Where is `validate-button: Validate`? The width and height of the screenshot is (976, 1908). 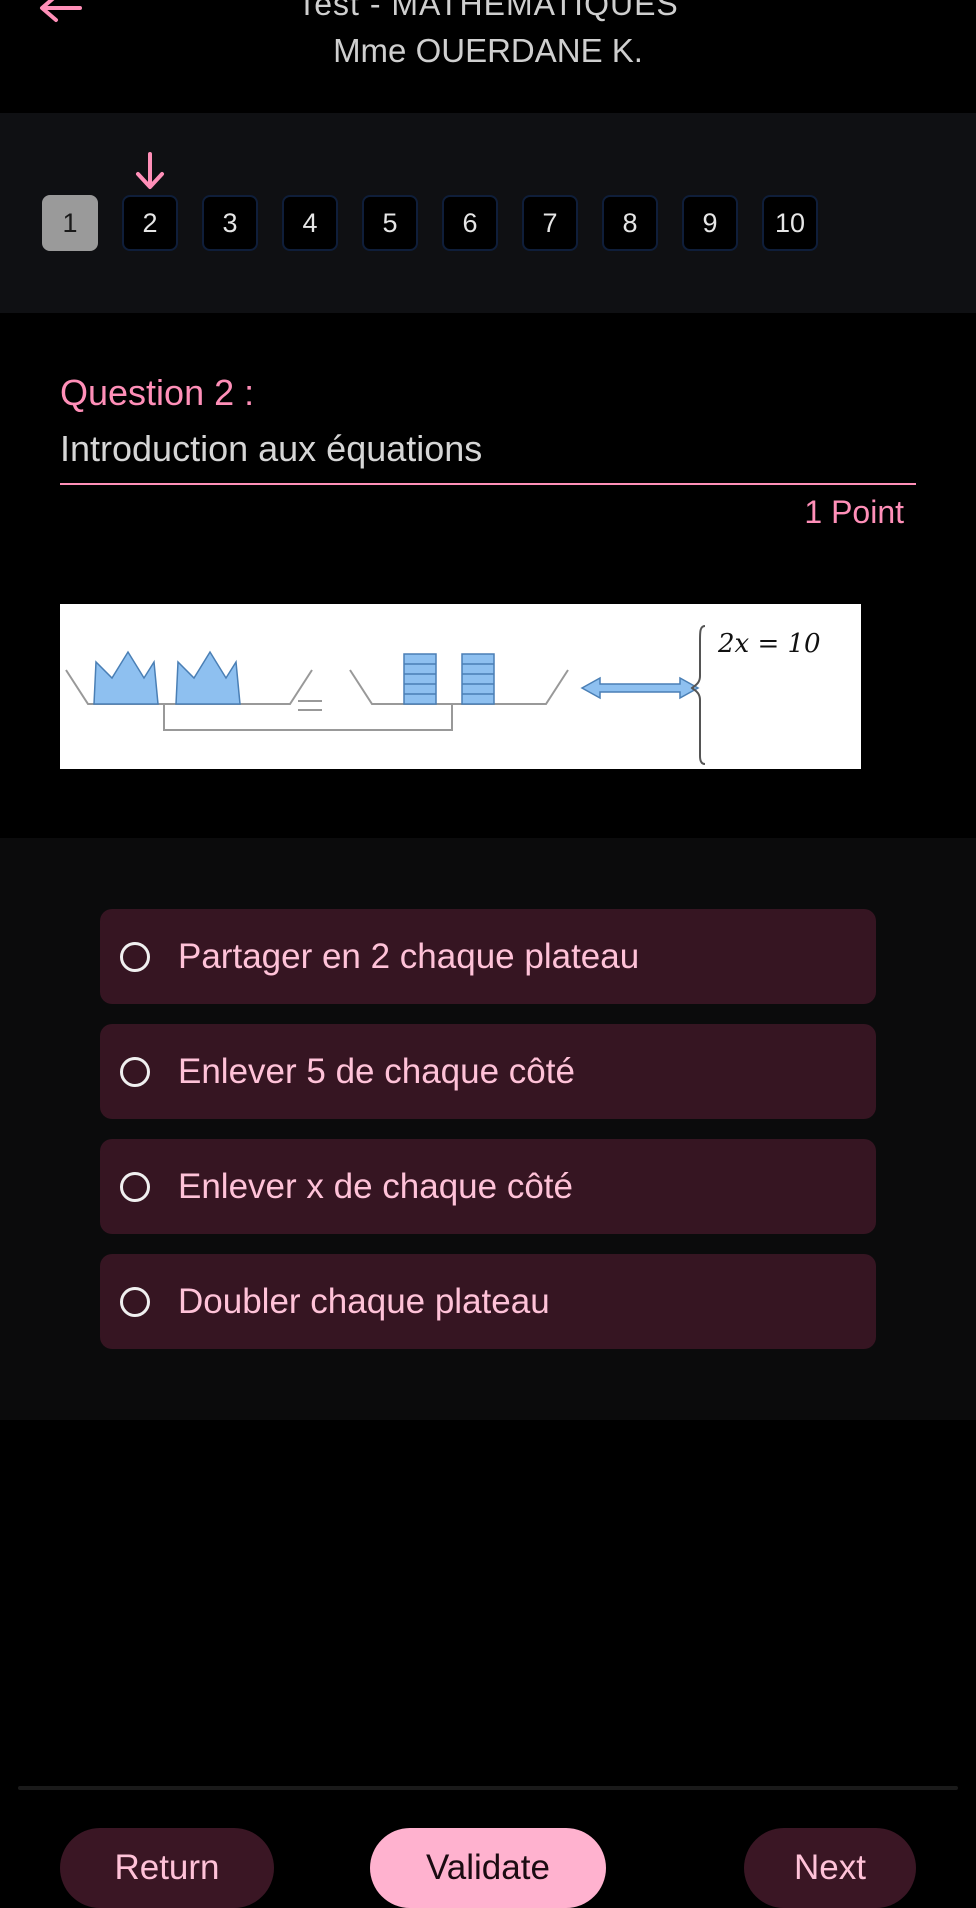 validate-button: Validate is located at coordinates (488, 1868).